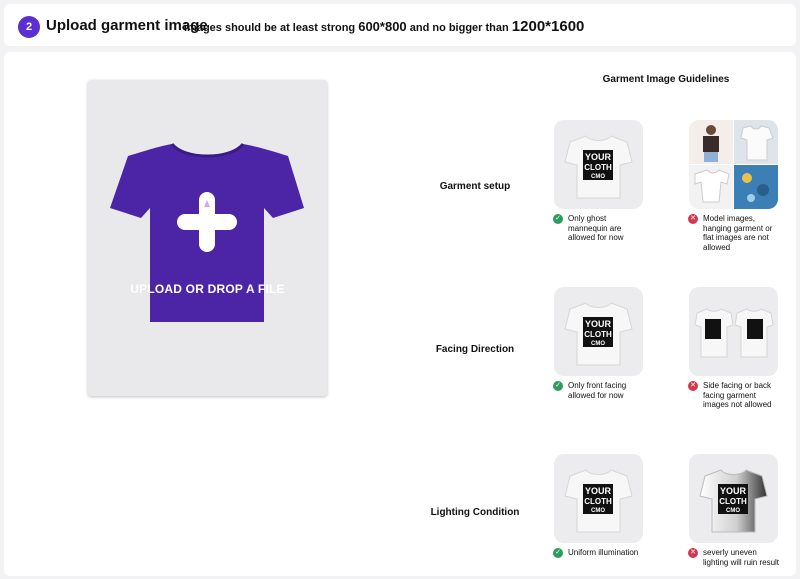 The width and height of the screenshot is (800, 579). I want to click on bad-example-side-facing, so click(733, 331).